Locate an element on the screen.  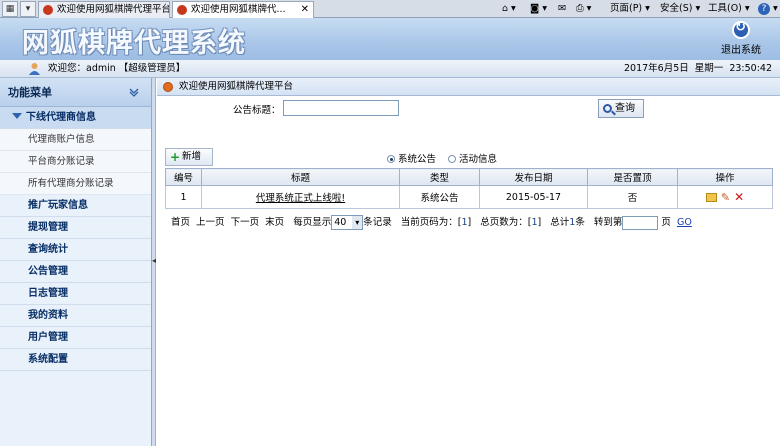
pager-prev: 上一页 is located at coordinates (210, 222).